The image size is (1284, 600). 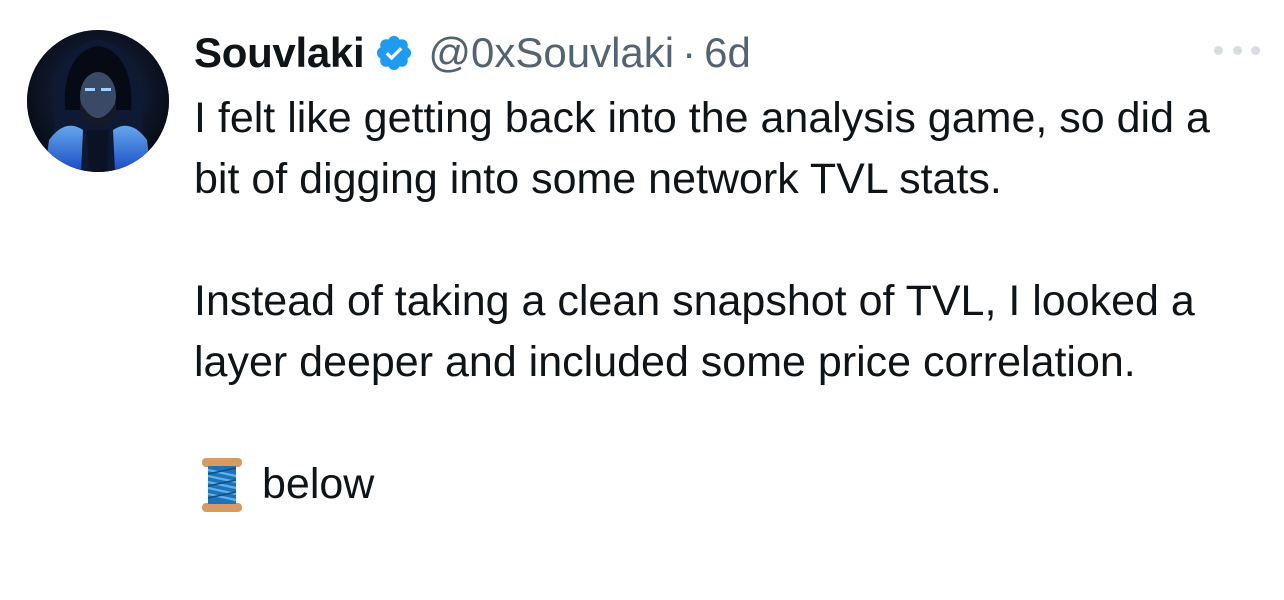 I want to click on thread-indicator: below, so click(x=724, y=484).